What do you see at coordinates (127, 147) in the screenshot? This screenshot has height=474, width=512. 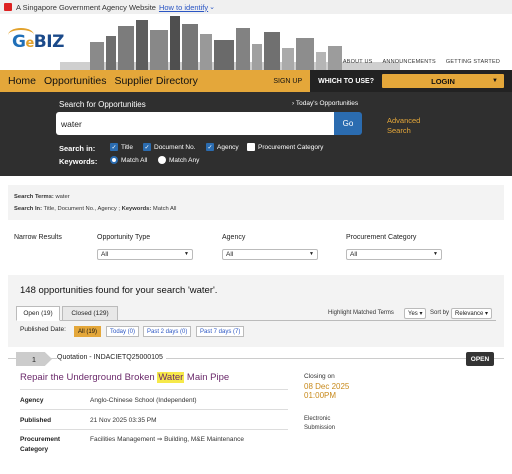 I see `option-title-label: Title` at bounding box center [127, 147].